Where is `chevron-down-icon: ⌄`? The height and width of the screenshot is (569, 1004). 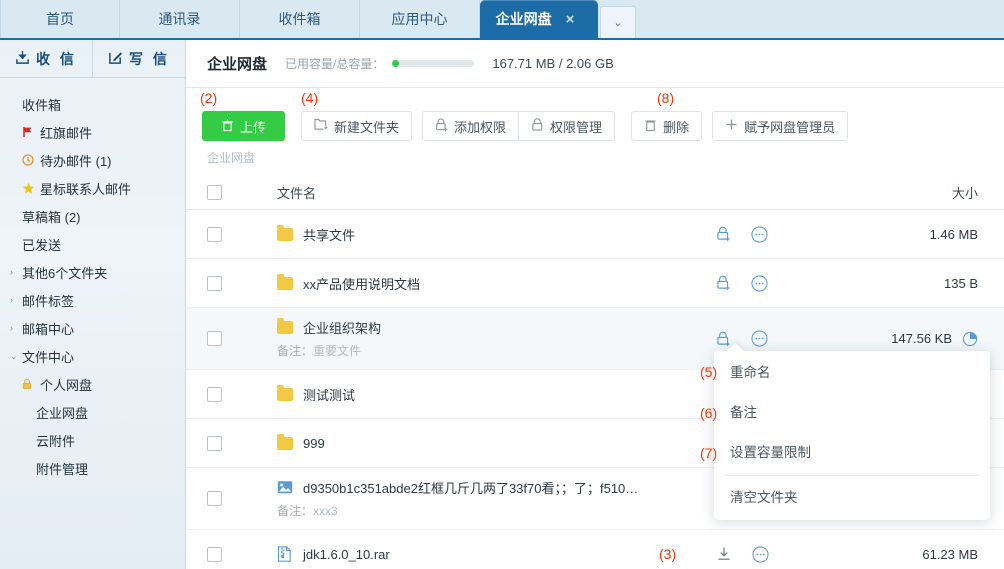 chevron-down-icon: ⌄ is located at coordinates (618, 22).